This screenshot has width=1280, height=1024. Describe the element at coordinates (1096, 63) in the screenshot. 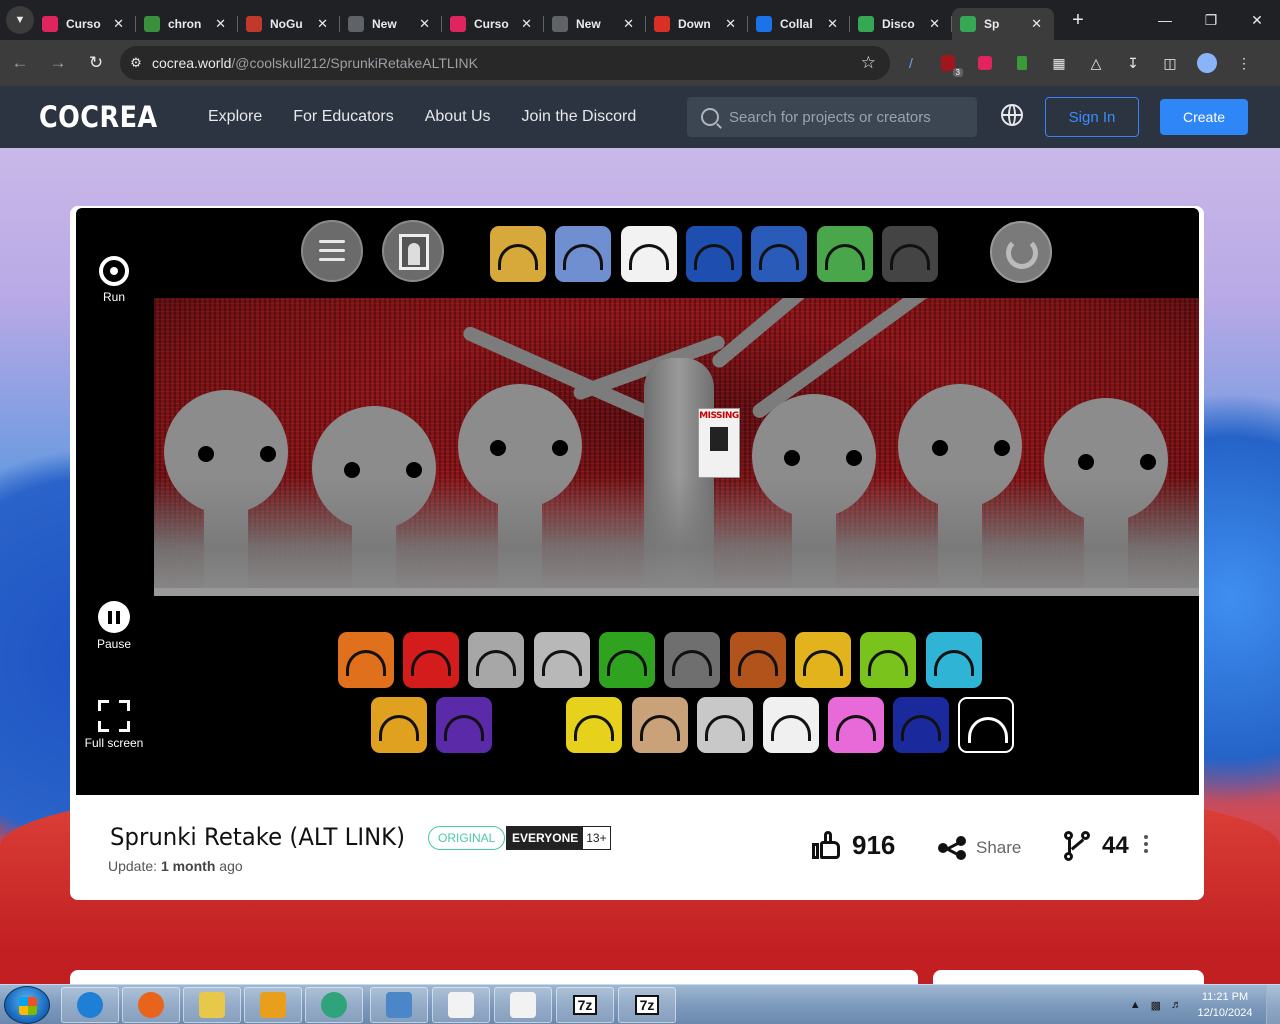

I see `labs-flask-icon: △` at that location.